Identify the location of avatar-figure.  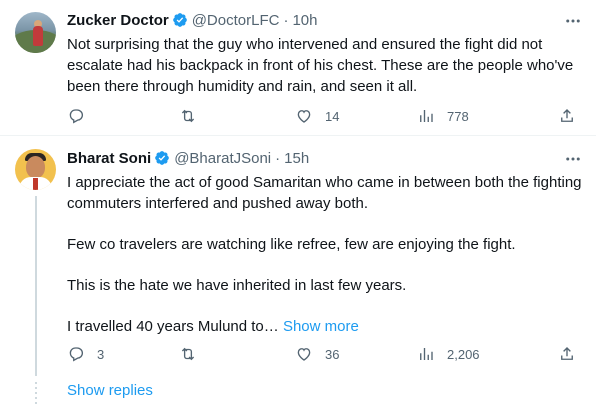
(38, 36).